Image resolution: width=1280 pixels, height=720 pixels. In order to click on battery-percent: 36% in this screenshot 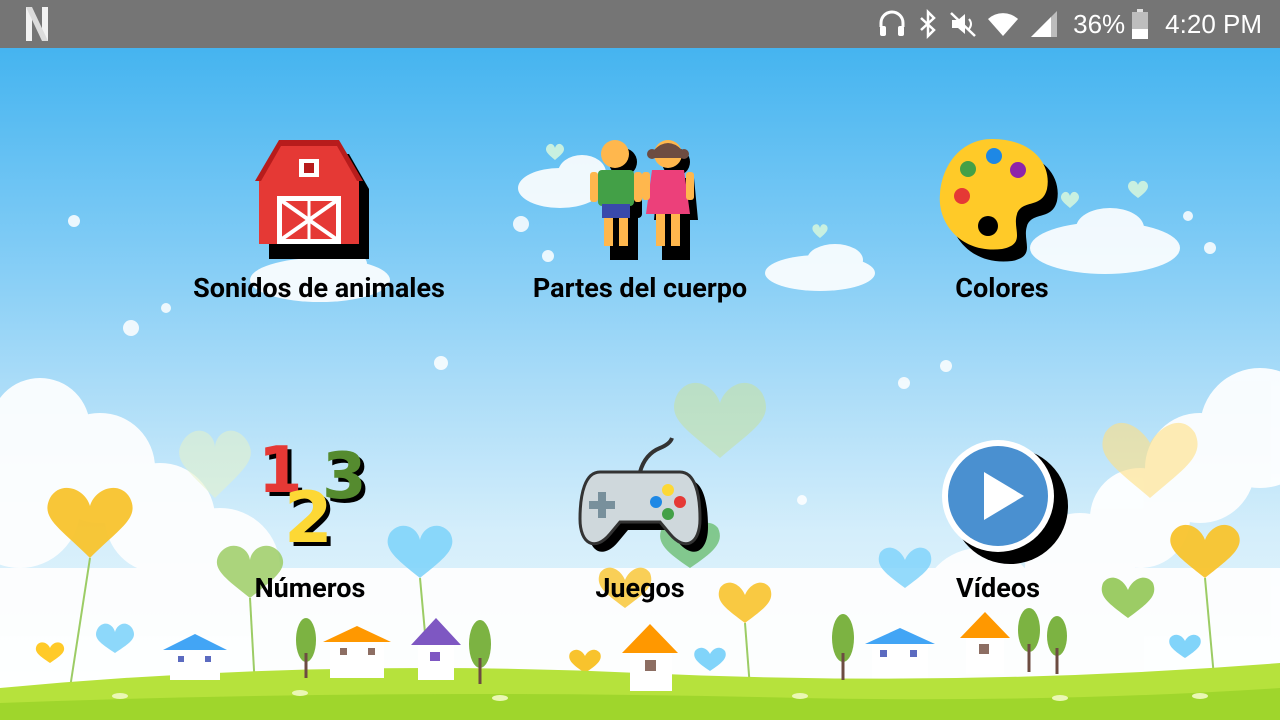, I will do `click(1099, 23)`.